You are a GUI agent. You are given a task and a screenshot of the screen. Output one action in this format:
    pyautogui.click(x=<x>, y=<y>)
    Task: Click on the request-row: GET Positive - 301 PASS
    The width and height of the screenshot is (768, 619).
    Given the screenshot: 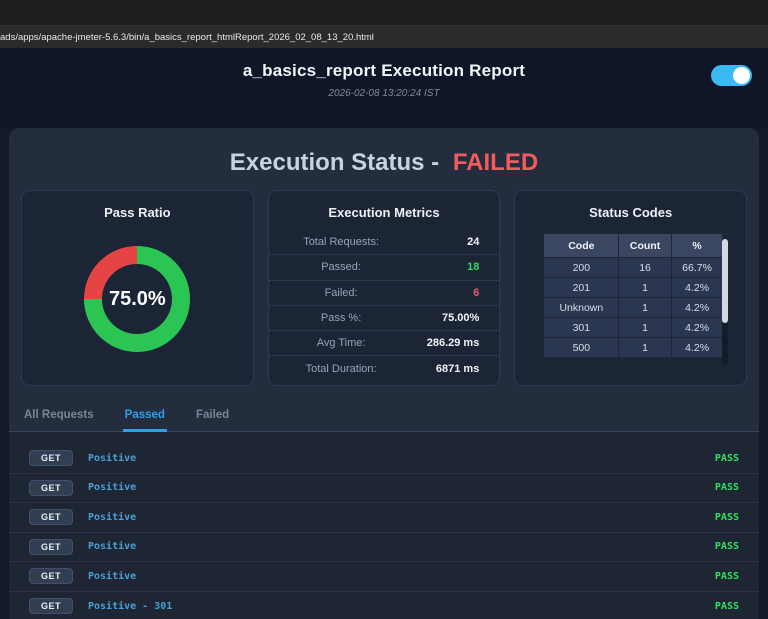 What is the action you would take?
    pyautogui.click(x=384, y=605)
    